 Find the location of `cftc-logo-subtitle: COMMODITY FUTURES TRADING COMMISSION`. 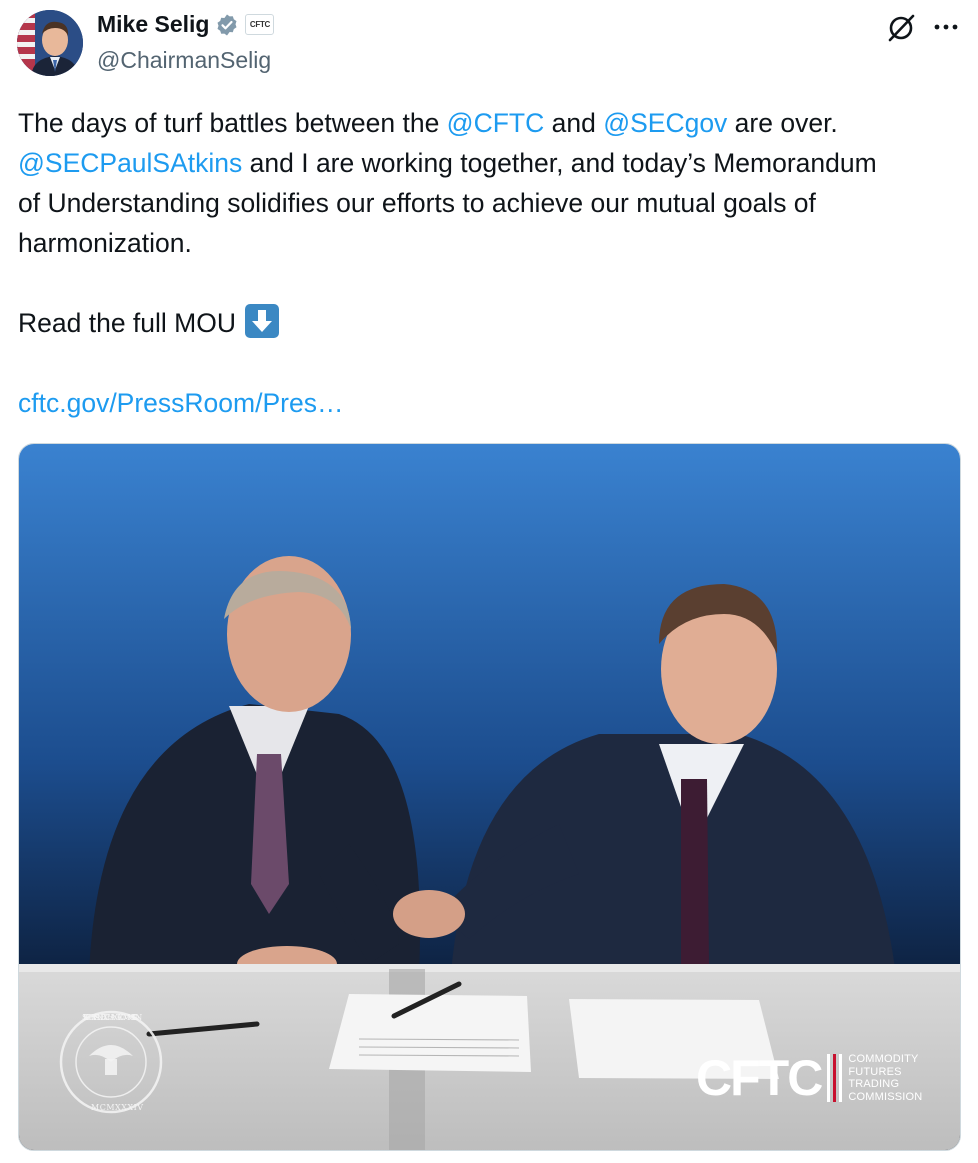

cftc-logo-subtitle: COMMODITY FUTURES TRADING COMMISSION is located at coordinates (885, 1078).